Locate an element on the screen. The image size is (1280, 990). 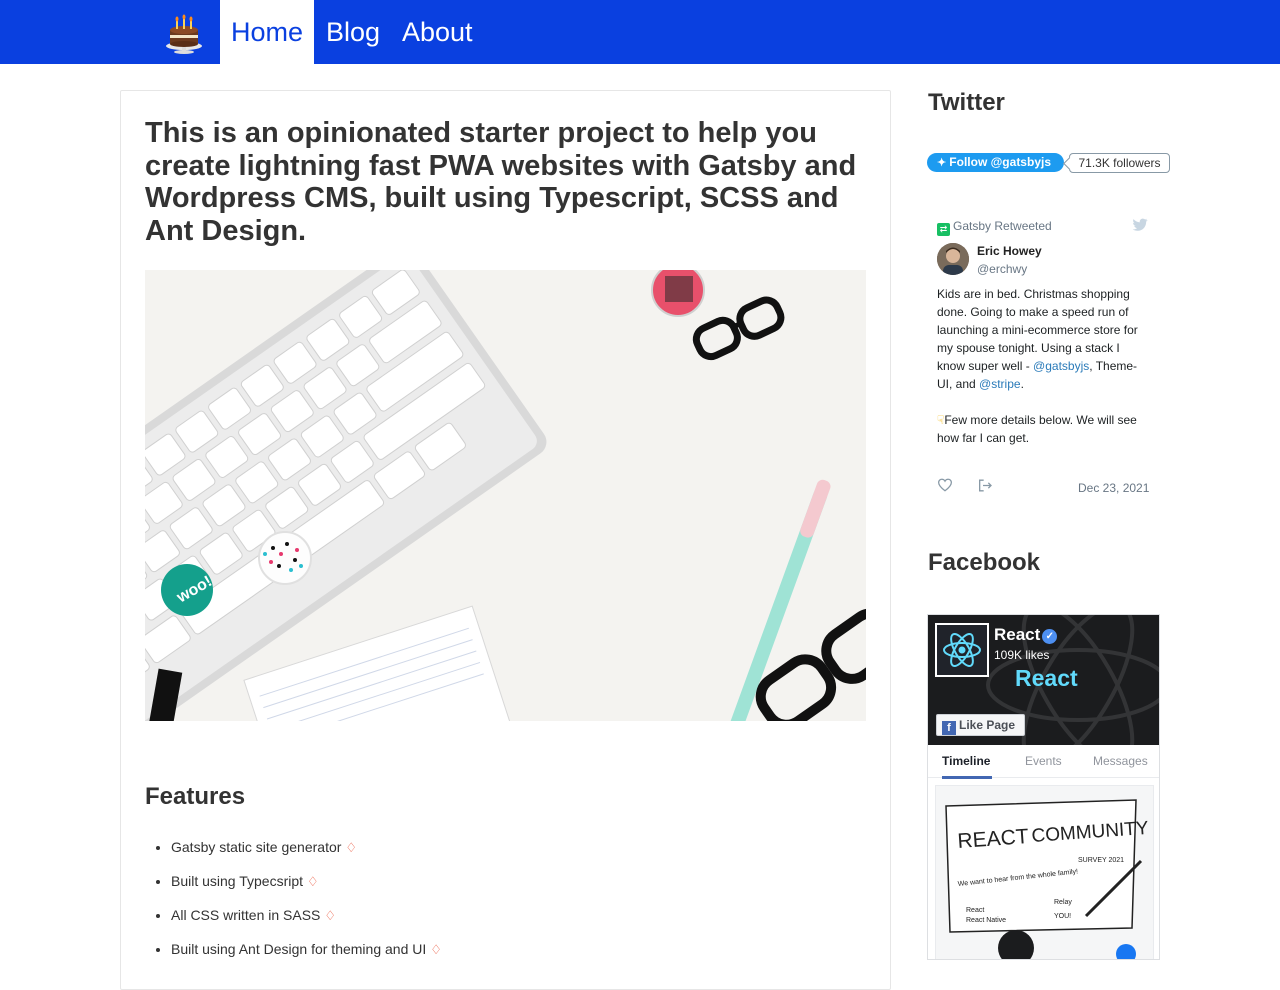
follow-button-label: Follow @gatsbyjs is located at coordinates (1000, 162).